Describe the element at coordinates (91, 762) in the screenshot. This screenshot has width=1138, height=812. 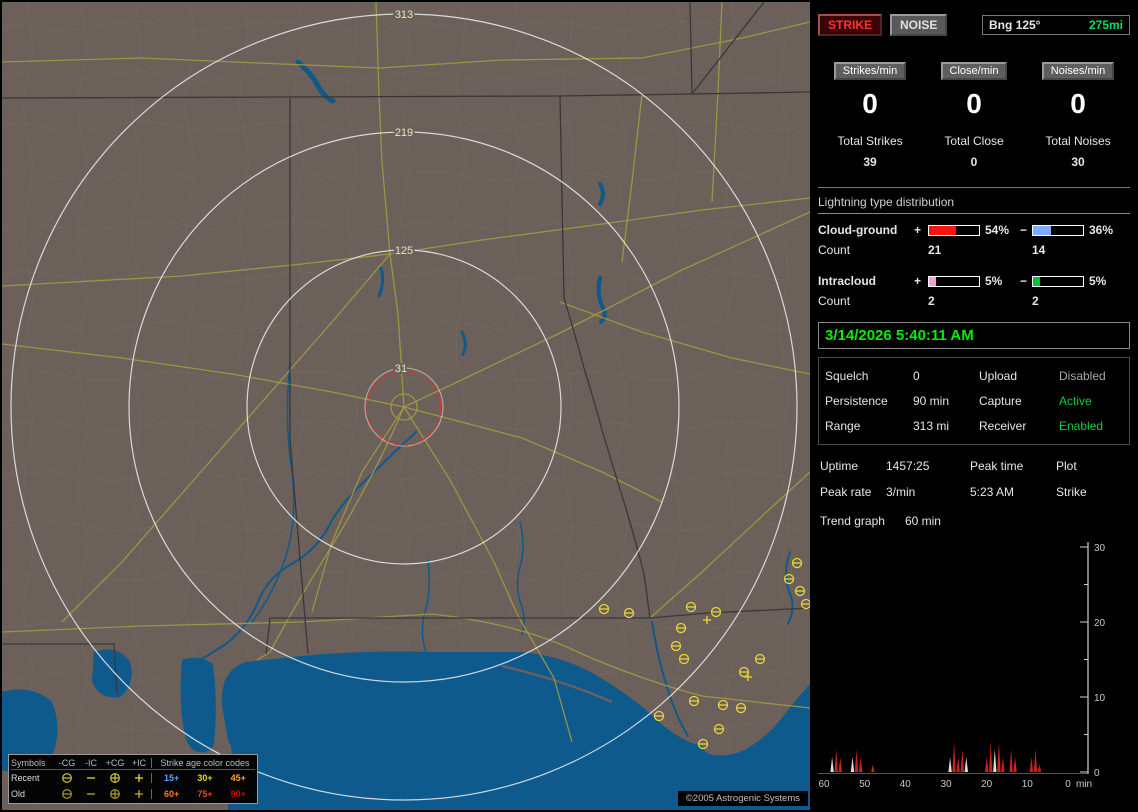
I see `legend-ic-minus-header: -IC` at that location.